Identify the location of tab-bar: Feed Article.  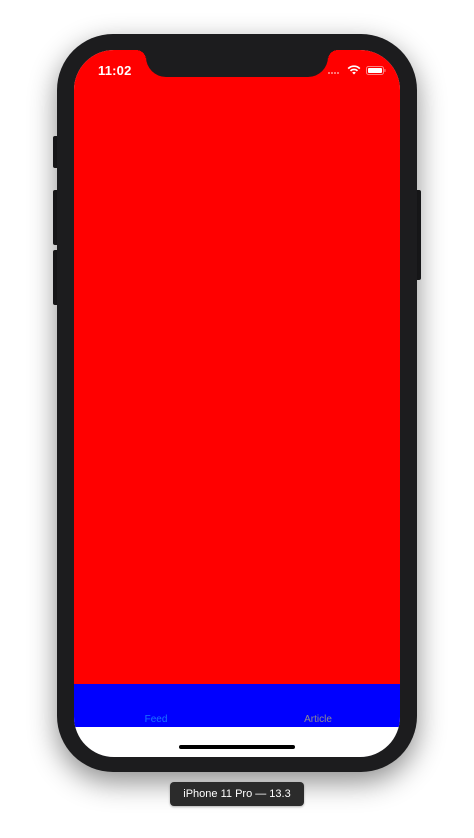
(237, 705).